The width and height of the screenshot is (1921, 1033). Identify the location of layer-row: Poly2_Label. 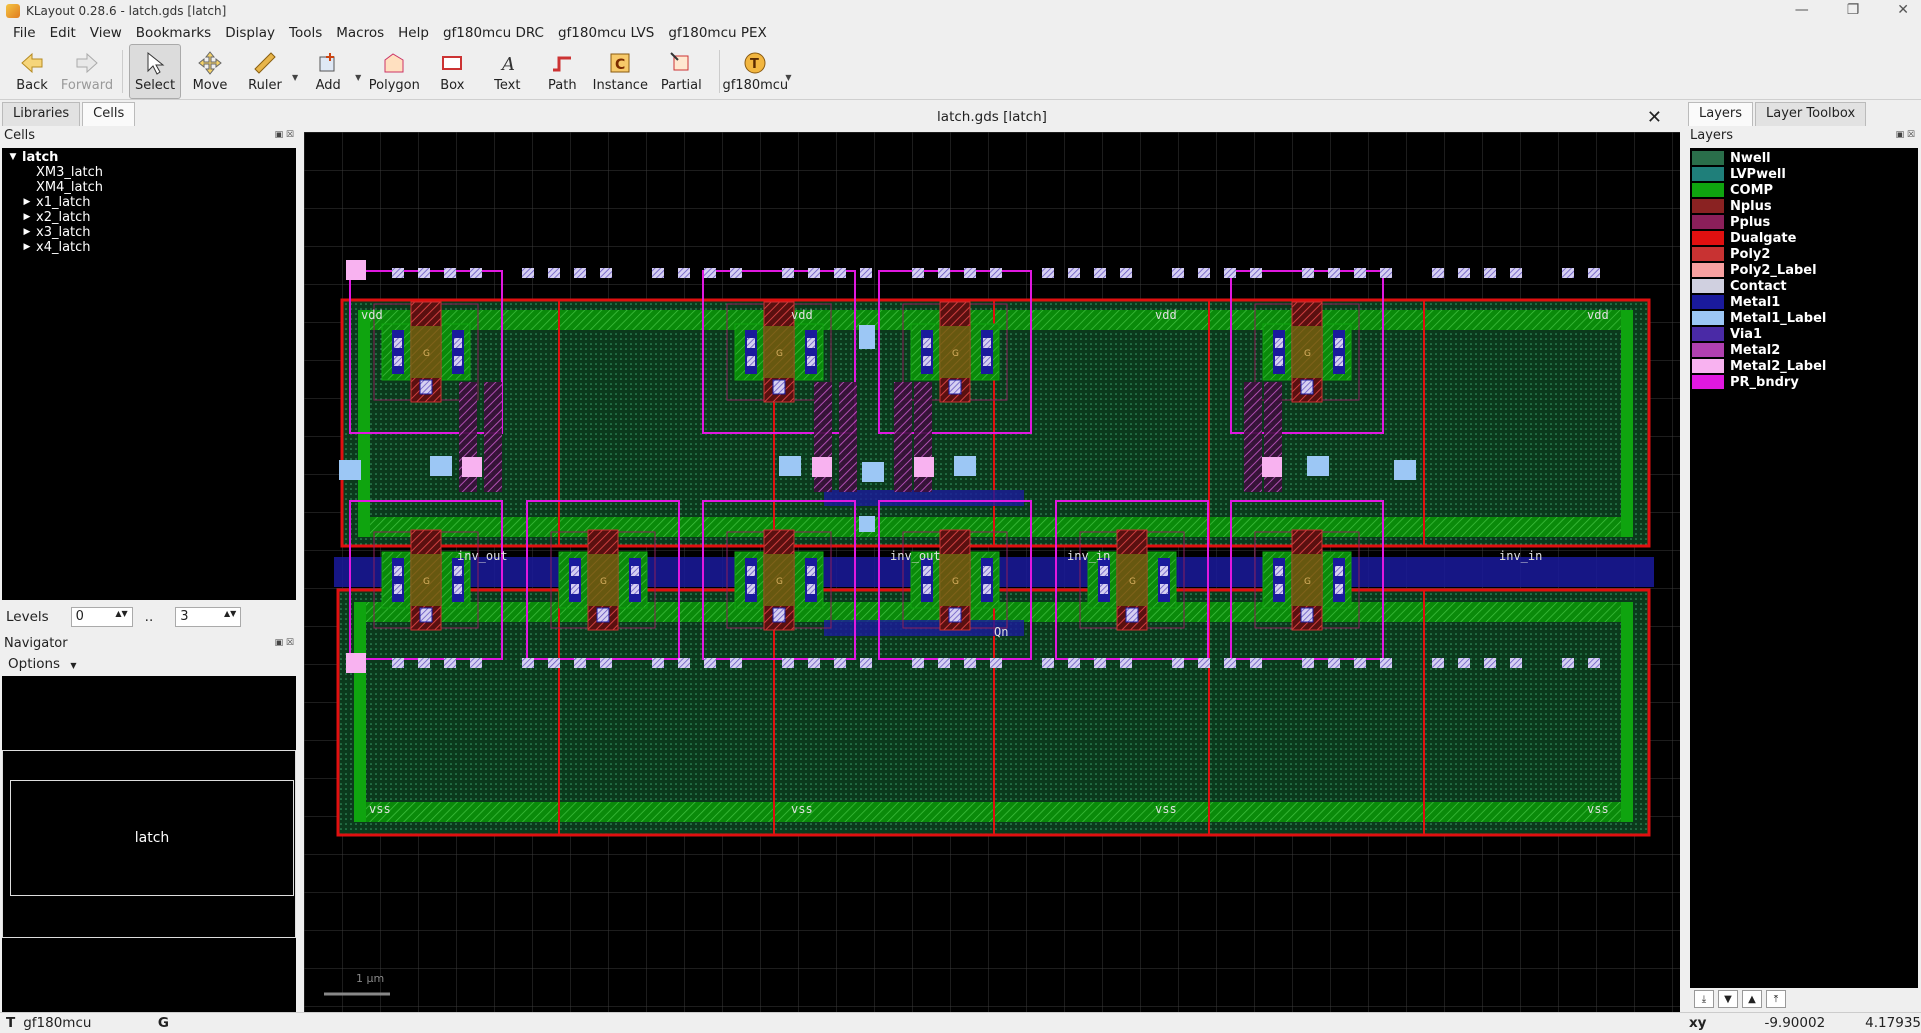
(1804, 270).